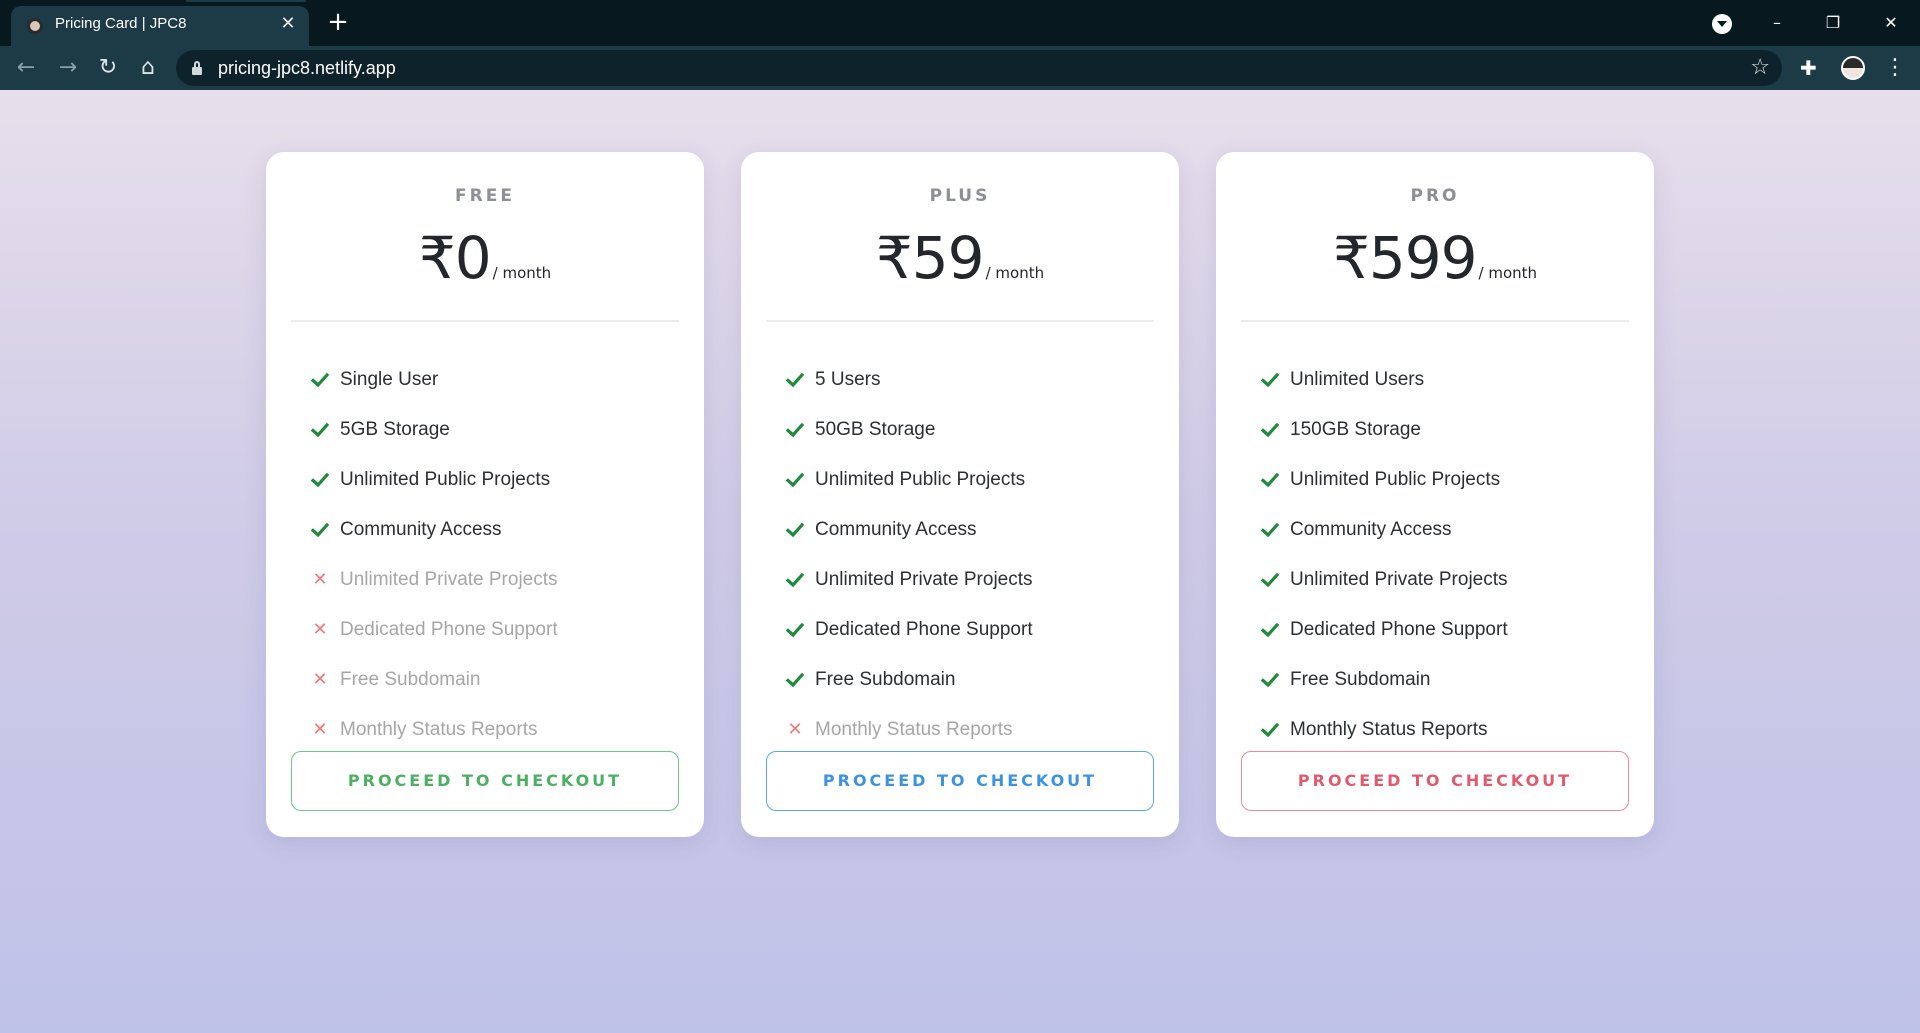 Image resolution: width=1920 pixels, height=1033 pixels. What do you see at coordinates (1435, 781) in the screenshot?
I see `checkout-button-pro: PROCEED TO CHECKOUT` at bounding box center [1435, 781].